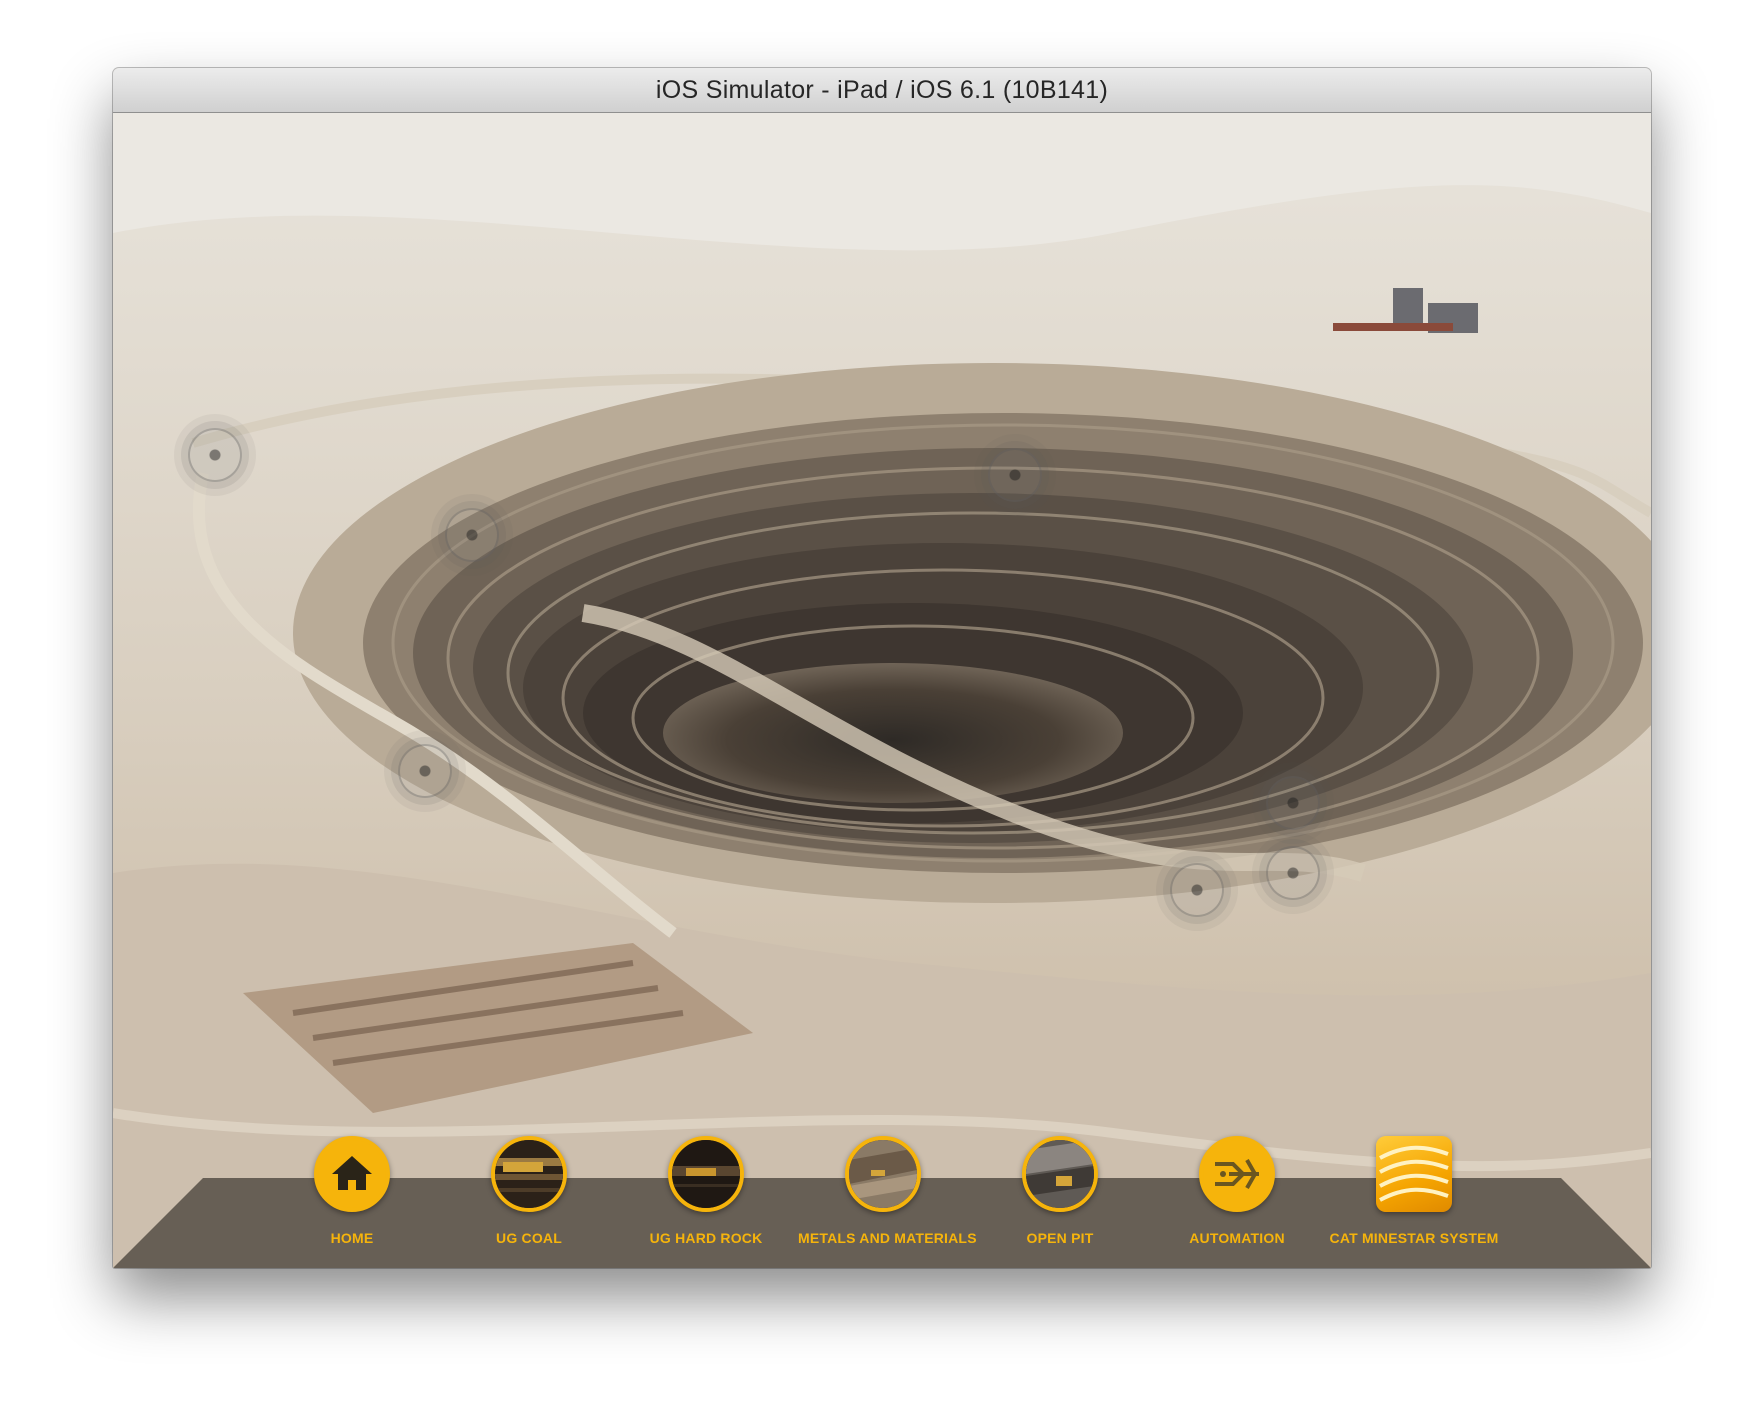  Describe the element at coordinates (1414, 1174) in the screenshot. I see `minestar-logo-icon` at that location.